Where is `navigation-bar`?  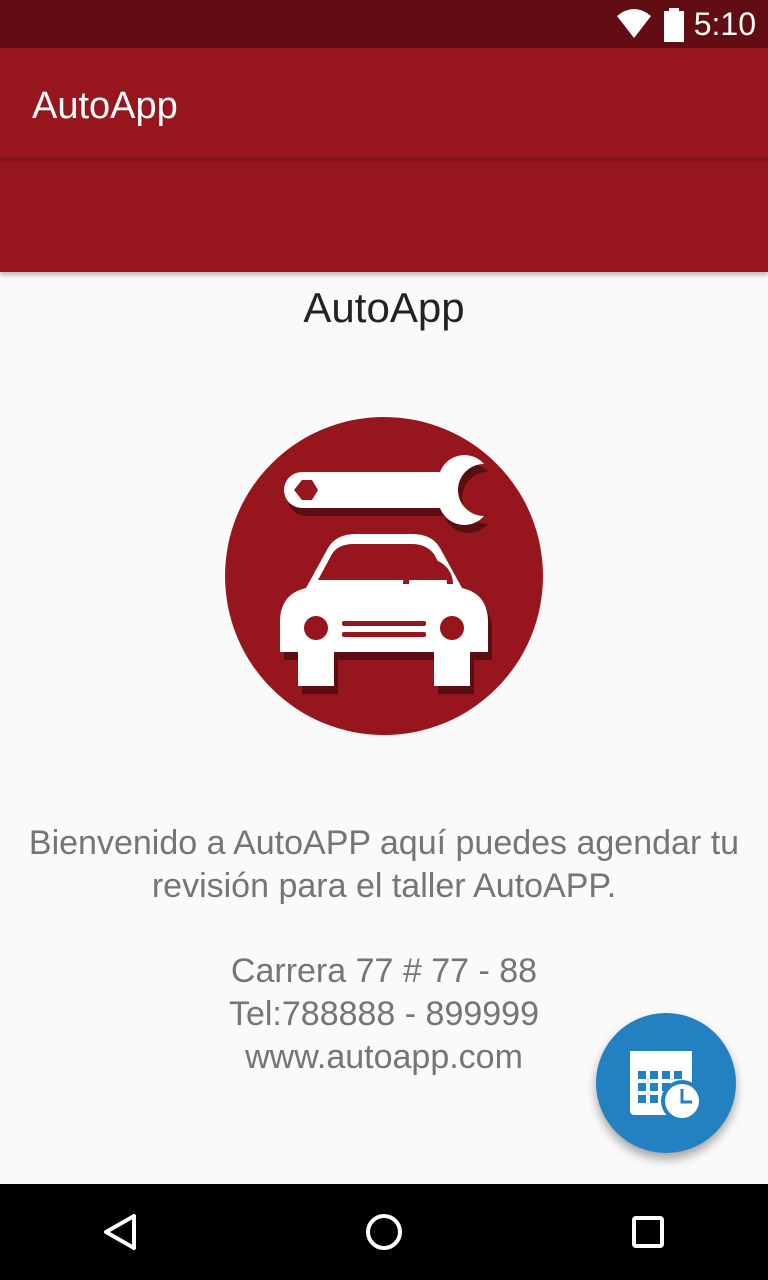 navigation-bar is located at coordinates (384, 1232).